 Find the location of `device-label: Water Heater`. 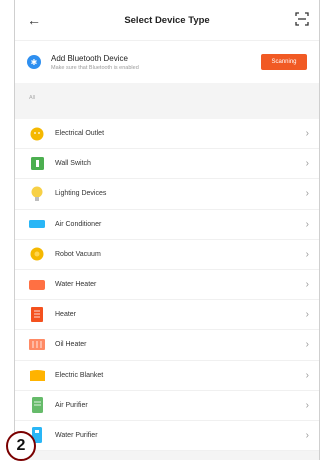

device-label: Water Heater is located at coordinates (76, 285).